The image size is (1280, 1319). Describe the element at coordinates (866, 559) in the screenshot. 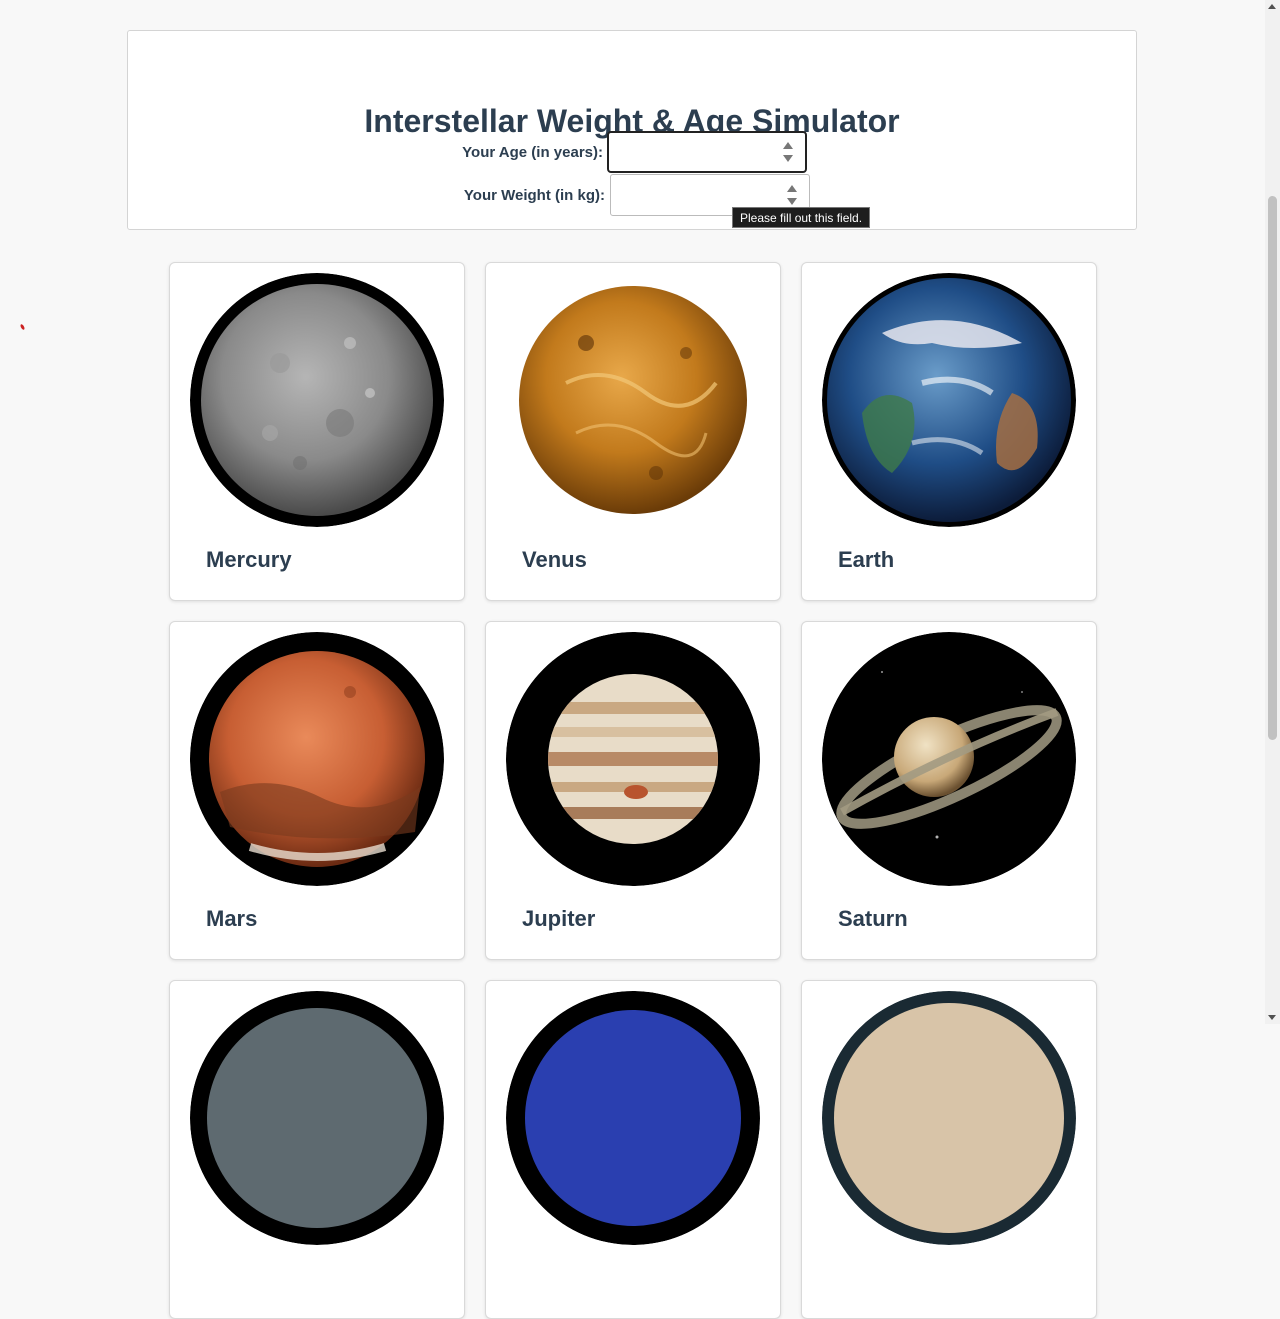

I see `planet-name-earth: Earth` at that location.